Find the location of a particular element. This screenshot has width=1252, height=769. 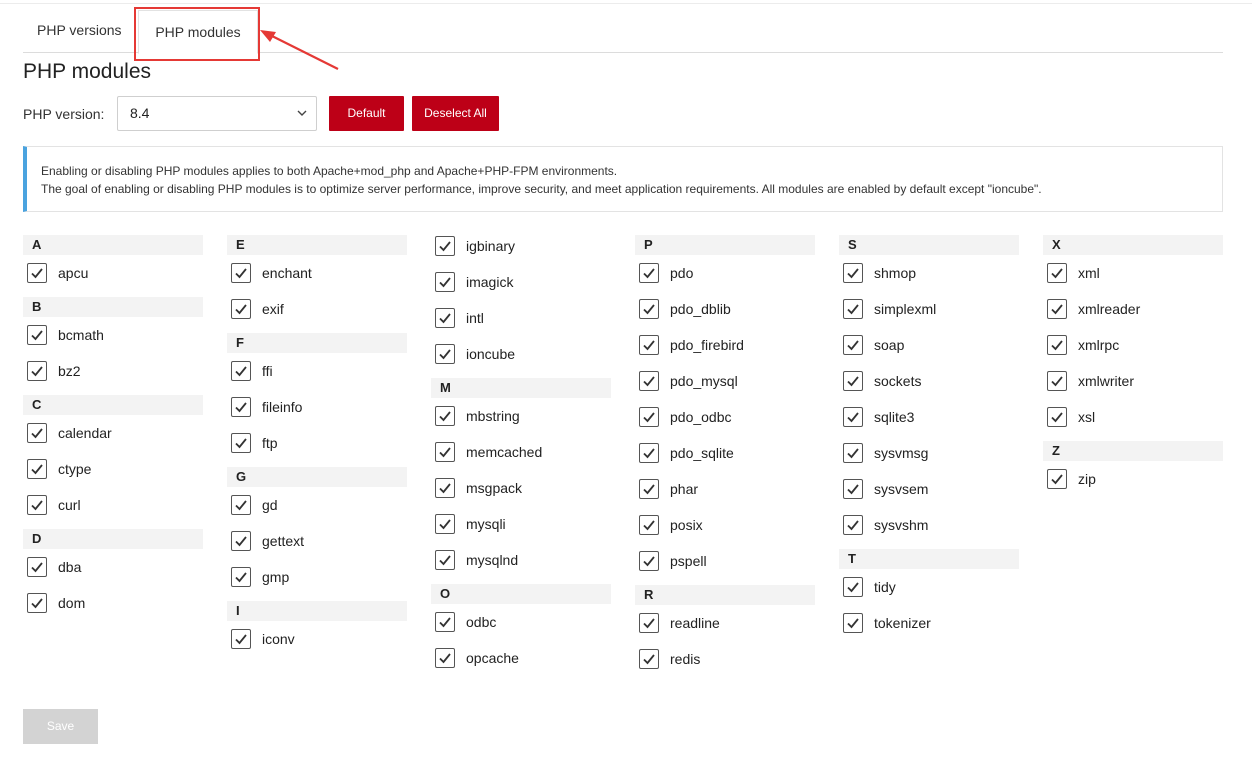

module-item: pdo is located at coordinates (725, 273).